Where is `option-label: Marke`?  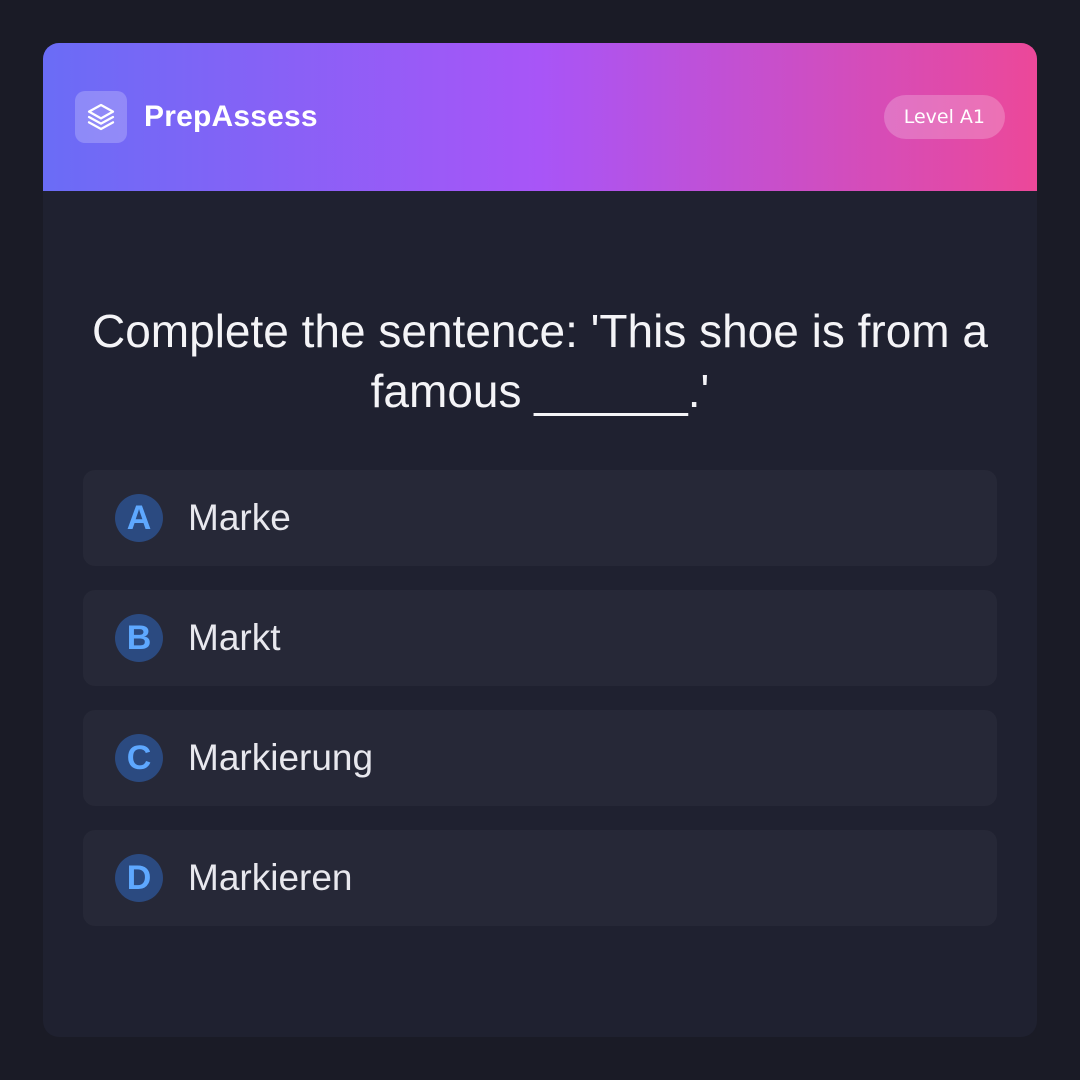 option-label: Marke is located at coordinates (239, 517).